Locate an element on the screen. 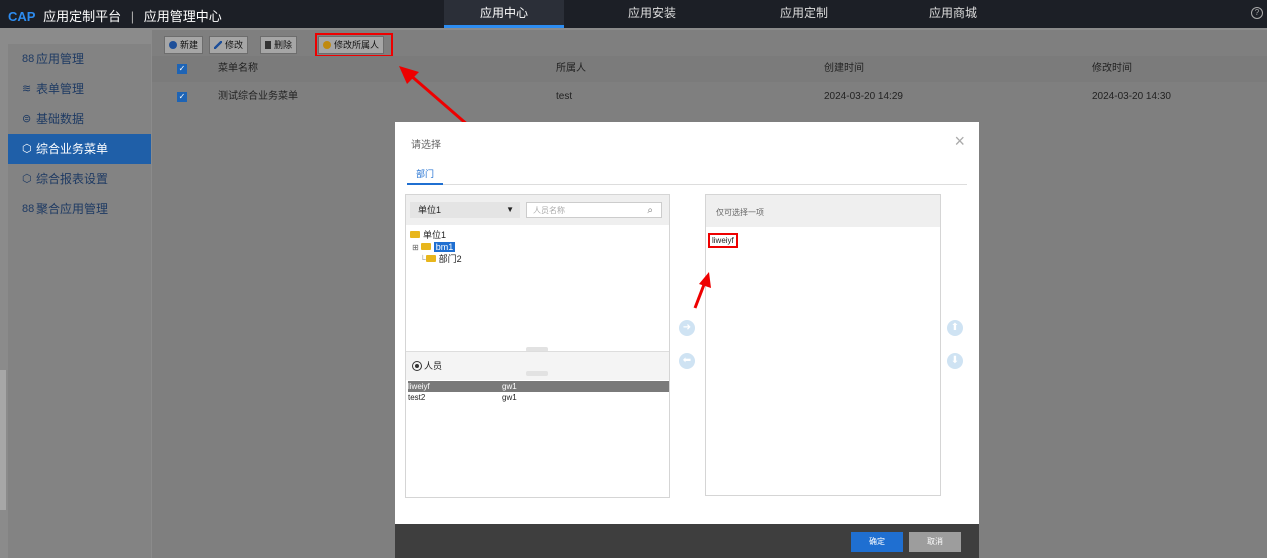  delete-button: 删除 is located at coordinates (279, 45).